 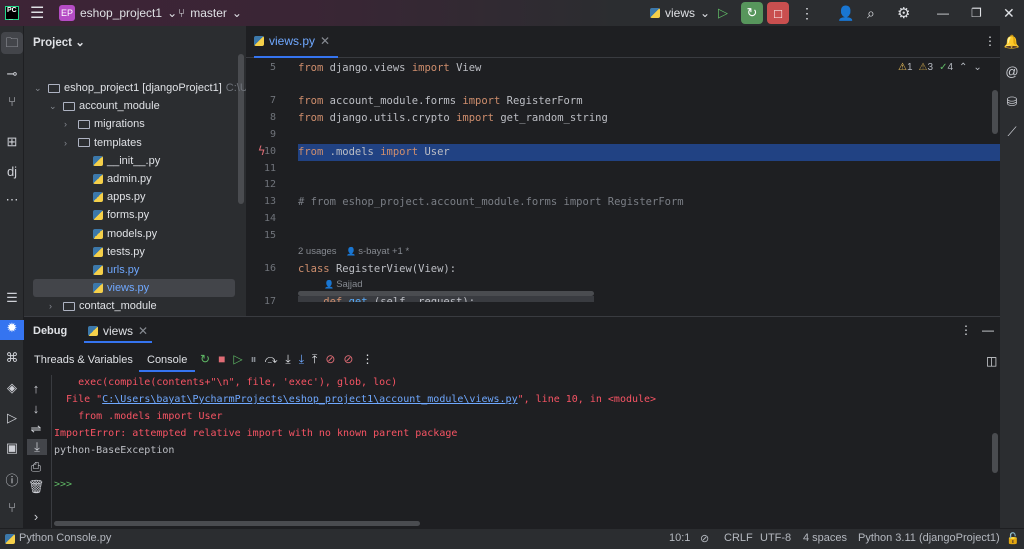 What do you see at coordinates (36, 388) in the screenshot?
I see `arrow-up-icon: ↑` at bounding box center [36, 388].